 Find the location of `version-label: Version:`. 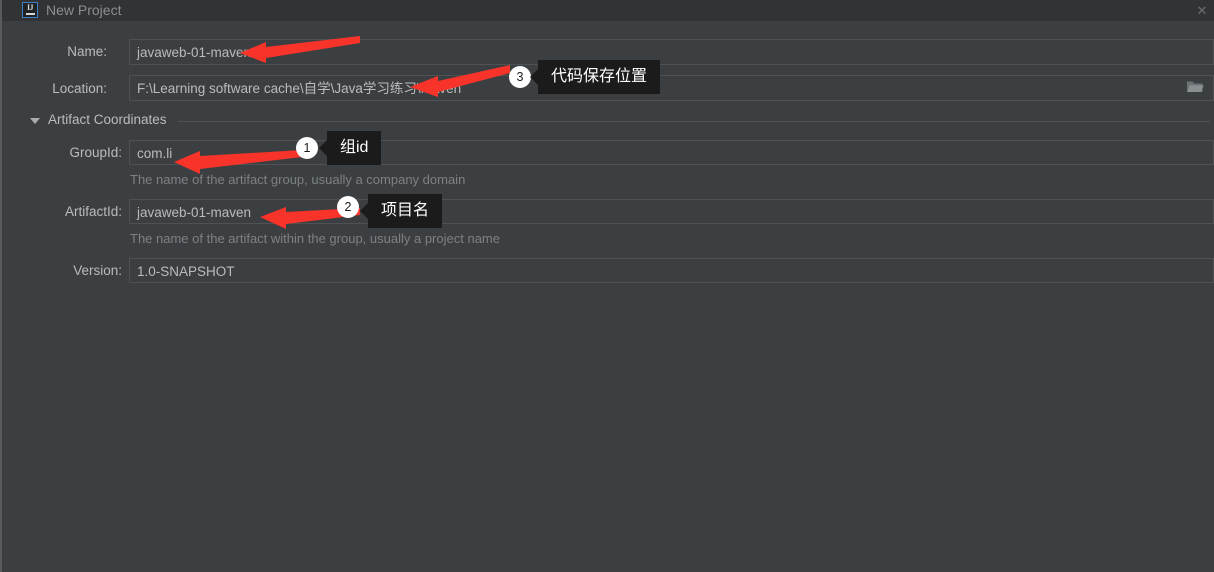

version-label: Version: is located at coordinates (97, 270).